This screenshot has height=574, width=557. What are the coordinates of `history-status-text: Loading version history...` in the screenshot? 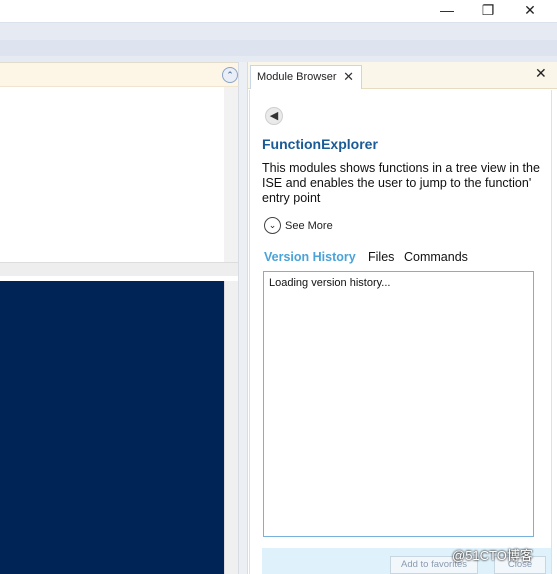 It's located at (330, 283).